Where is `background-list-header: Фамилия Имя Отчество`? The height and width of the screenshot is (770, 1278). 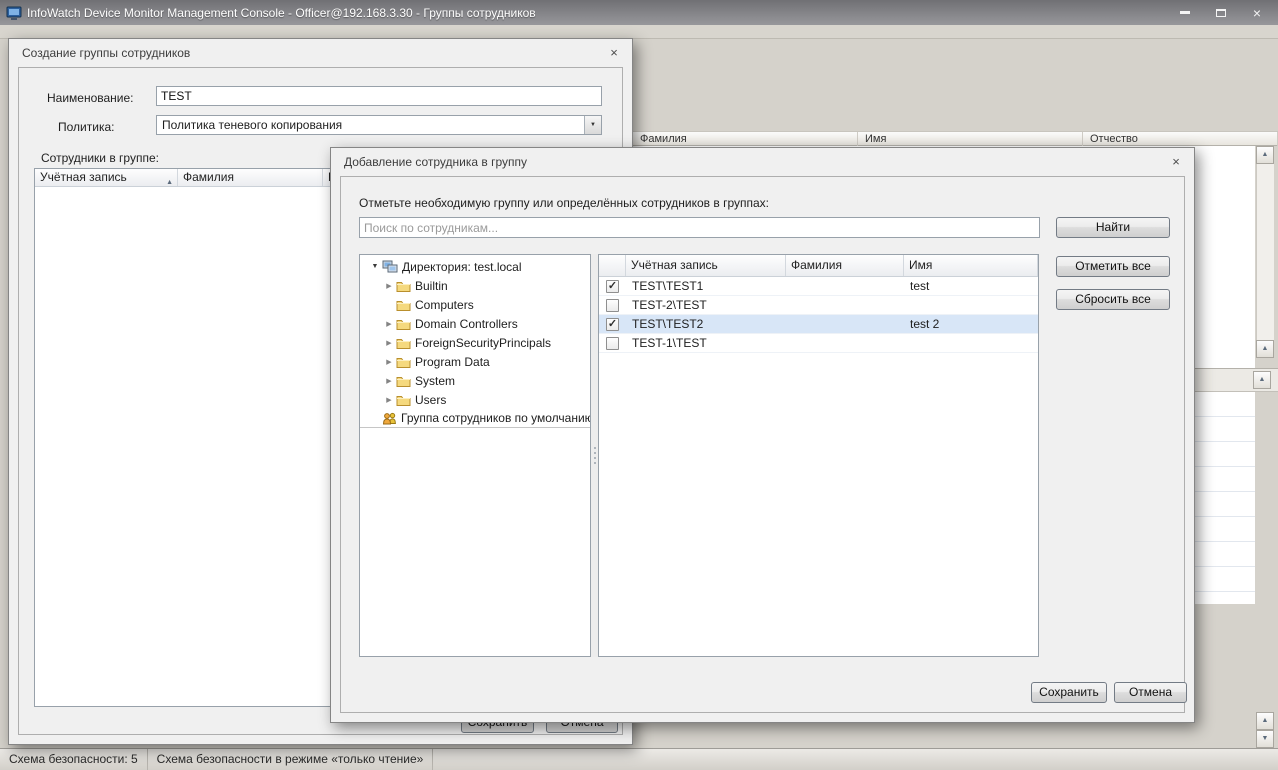 background-list-header: Фамилия Имя Отчество is located at coordinates (955, 138).